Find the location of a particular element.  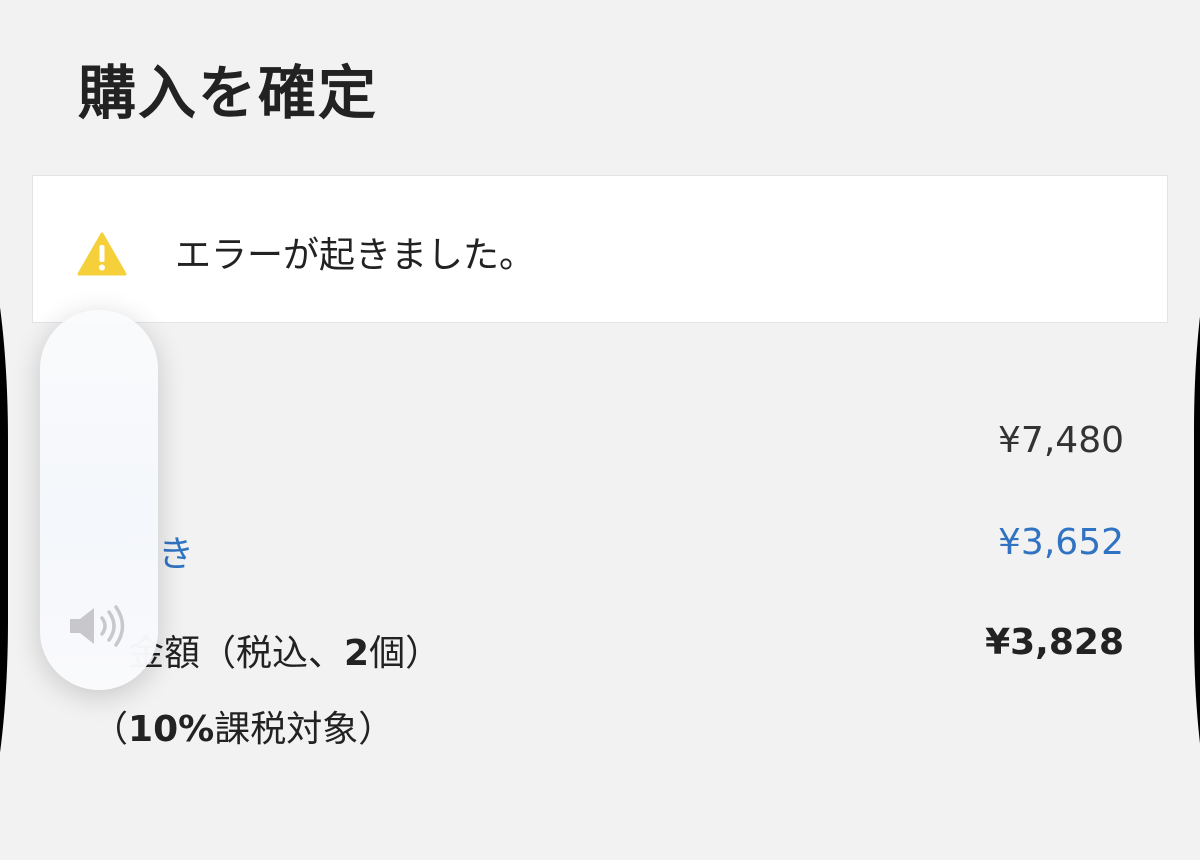

speaker-icon is located at coordinates (97, 626).